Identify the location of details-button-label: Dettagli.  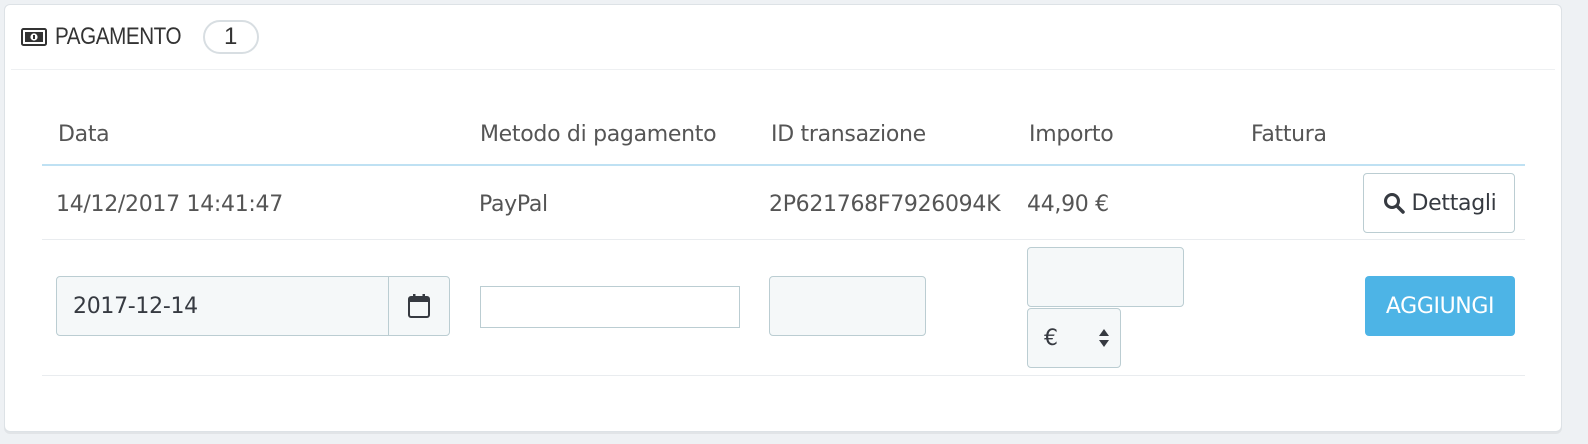
(1454, 203).